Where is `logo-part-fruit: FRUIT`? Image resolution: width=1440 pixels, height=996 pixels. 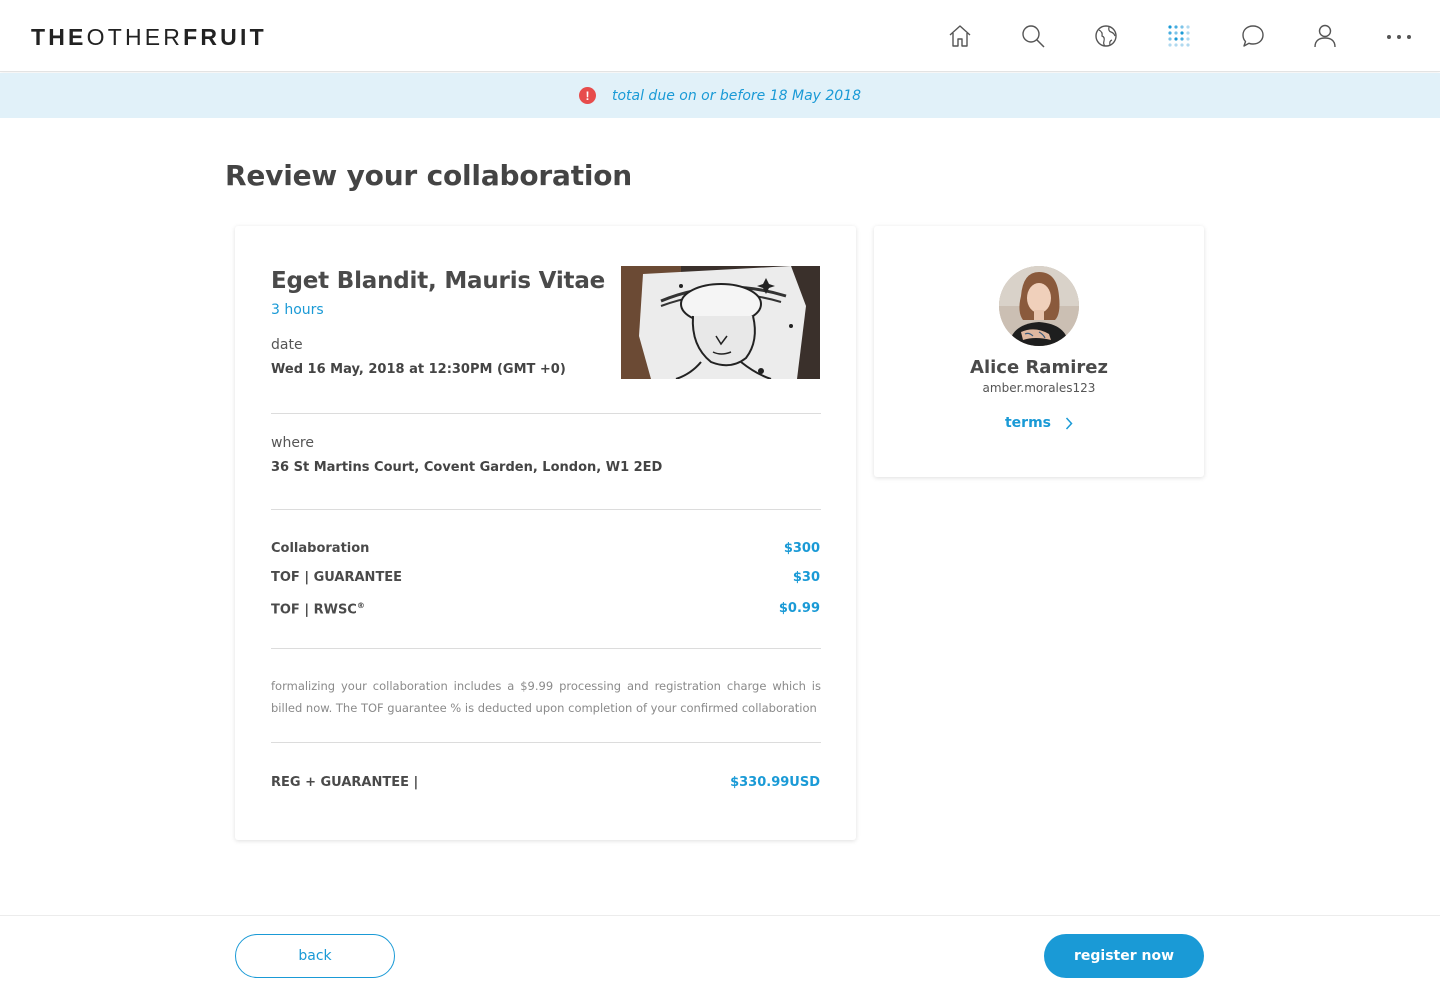
logo-part-fruit: FRUIT is located at coordinates (225, 37).